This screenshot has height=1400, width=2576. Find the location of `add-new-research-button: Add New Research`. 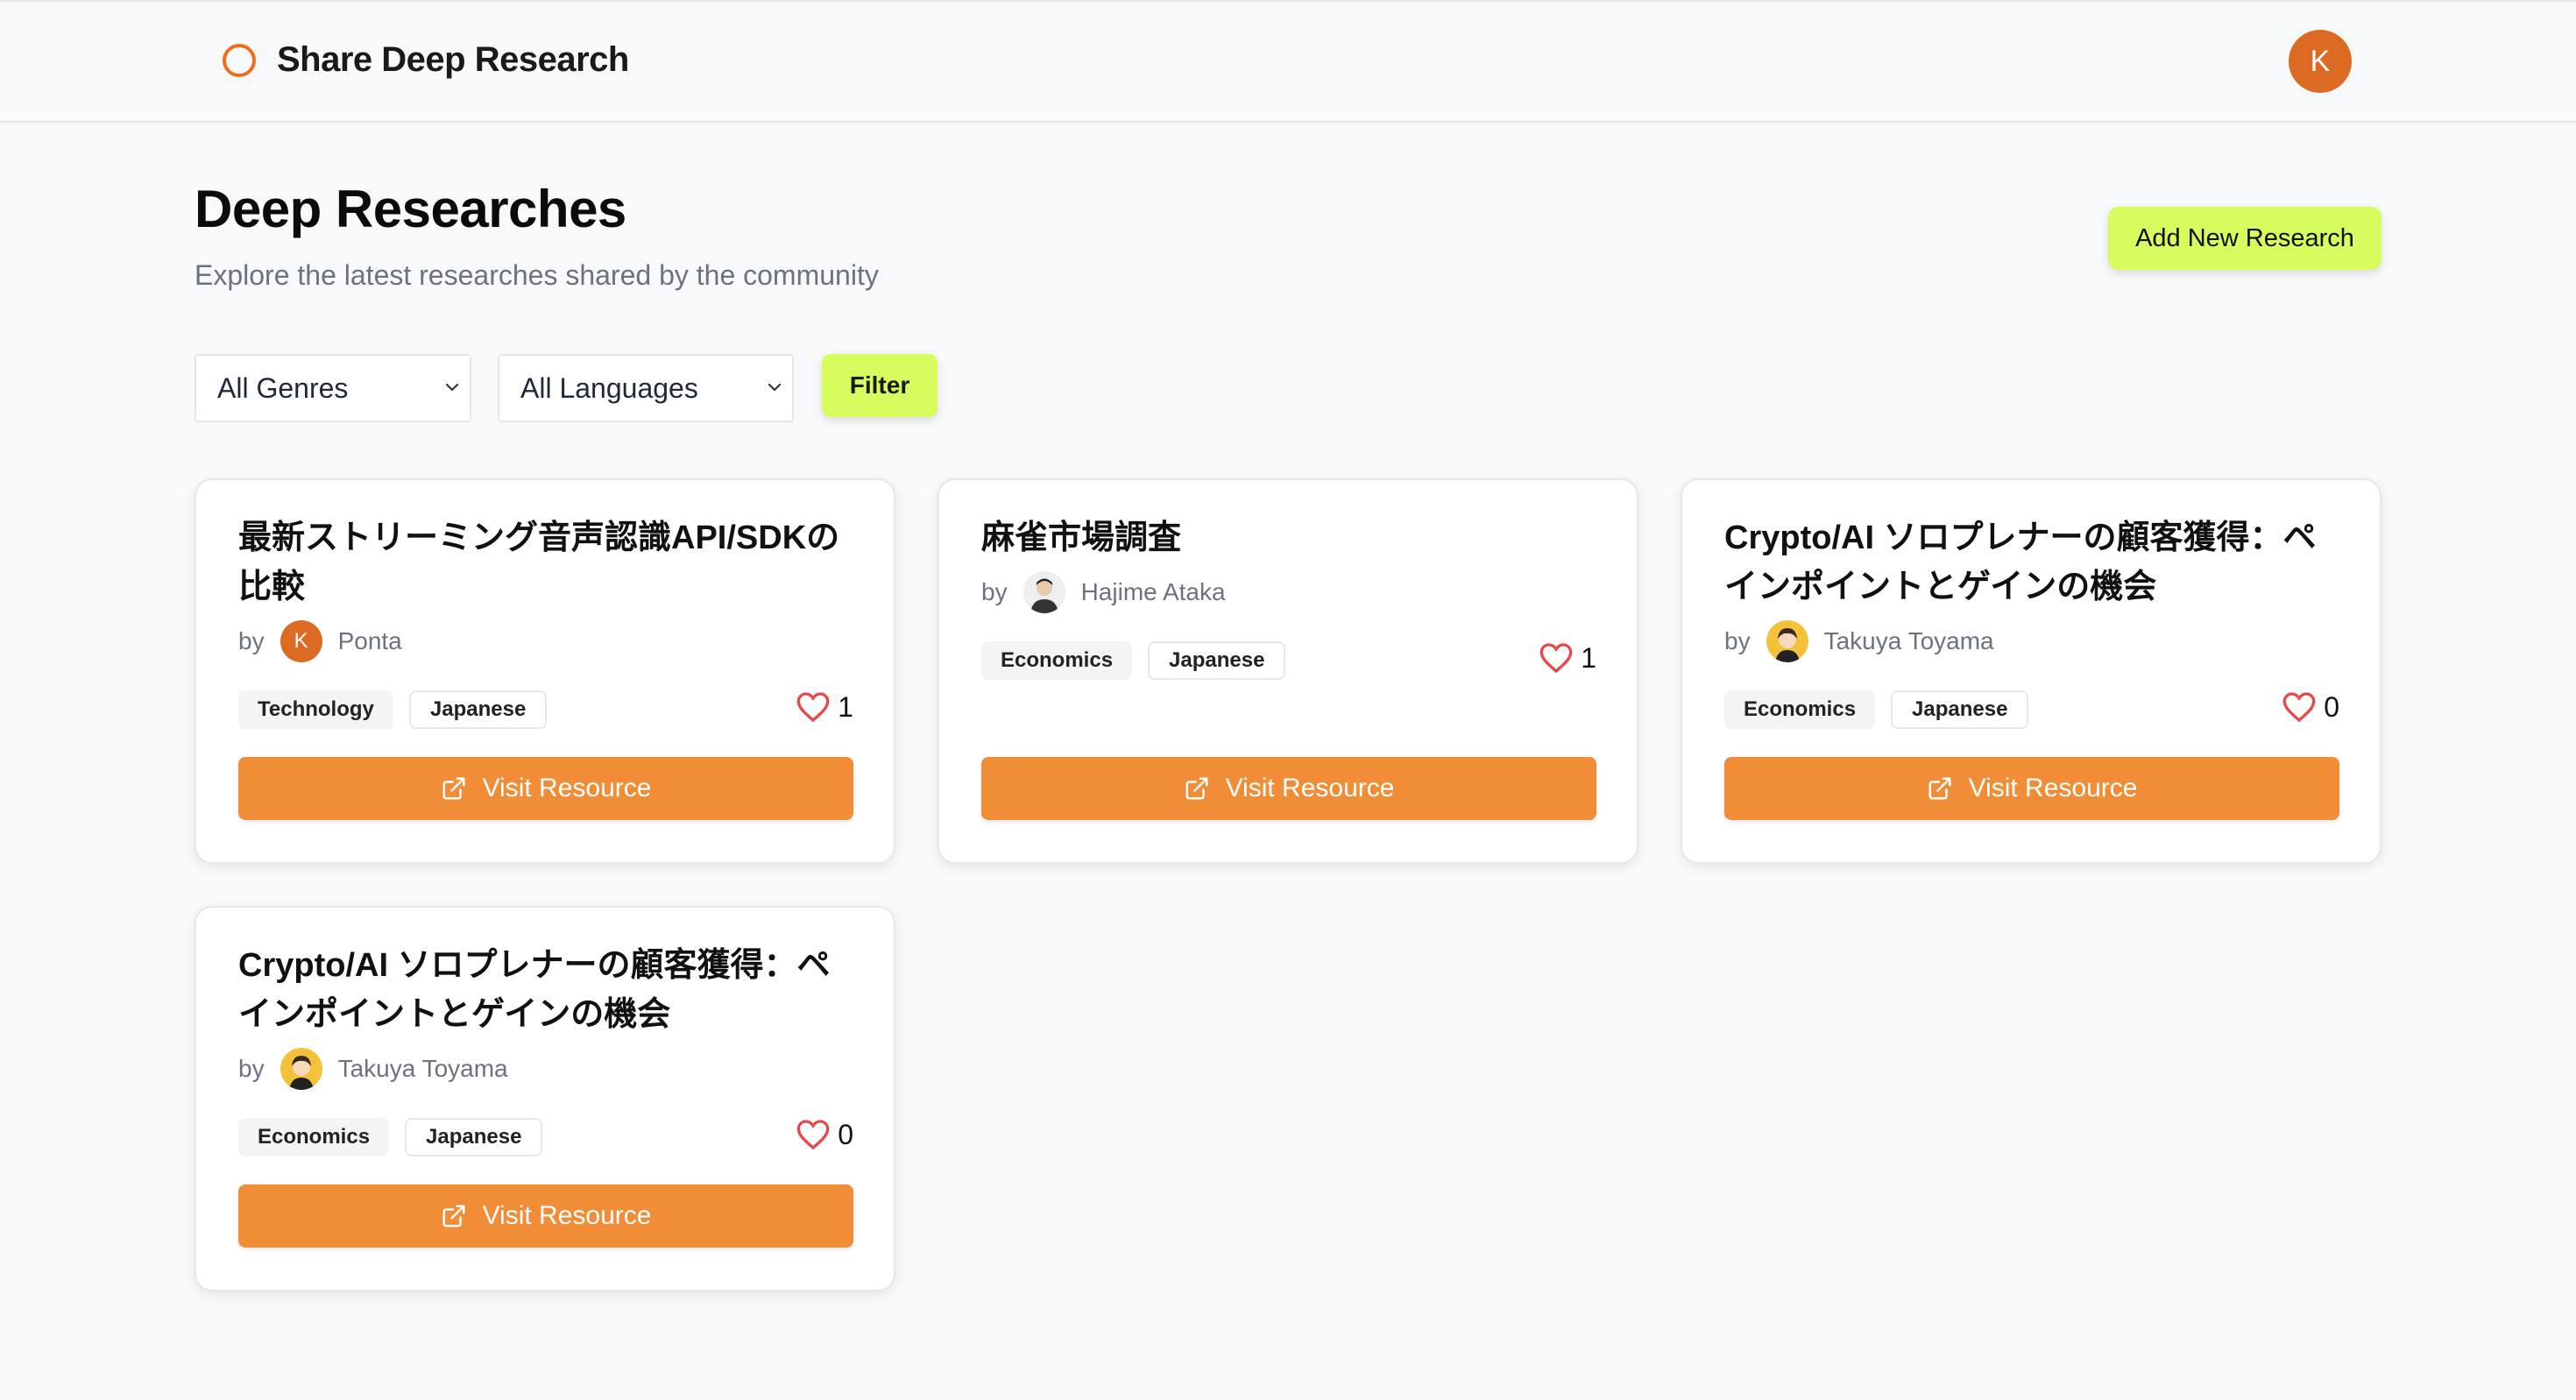

add-new-research-button: Add New Research is located at coordinates (2244, 238).